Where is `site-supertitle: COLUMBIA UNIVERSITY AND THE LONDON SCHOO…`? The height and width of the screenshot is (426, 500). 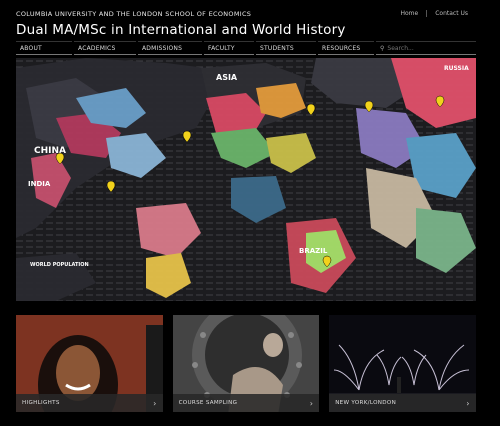
site-supertitle: COLUMBIA UNIVERSITY AND THE LONDON SCHOO… is located at coordinates (134, 14).